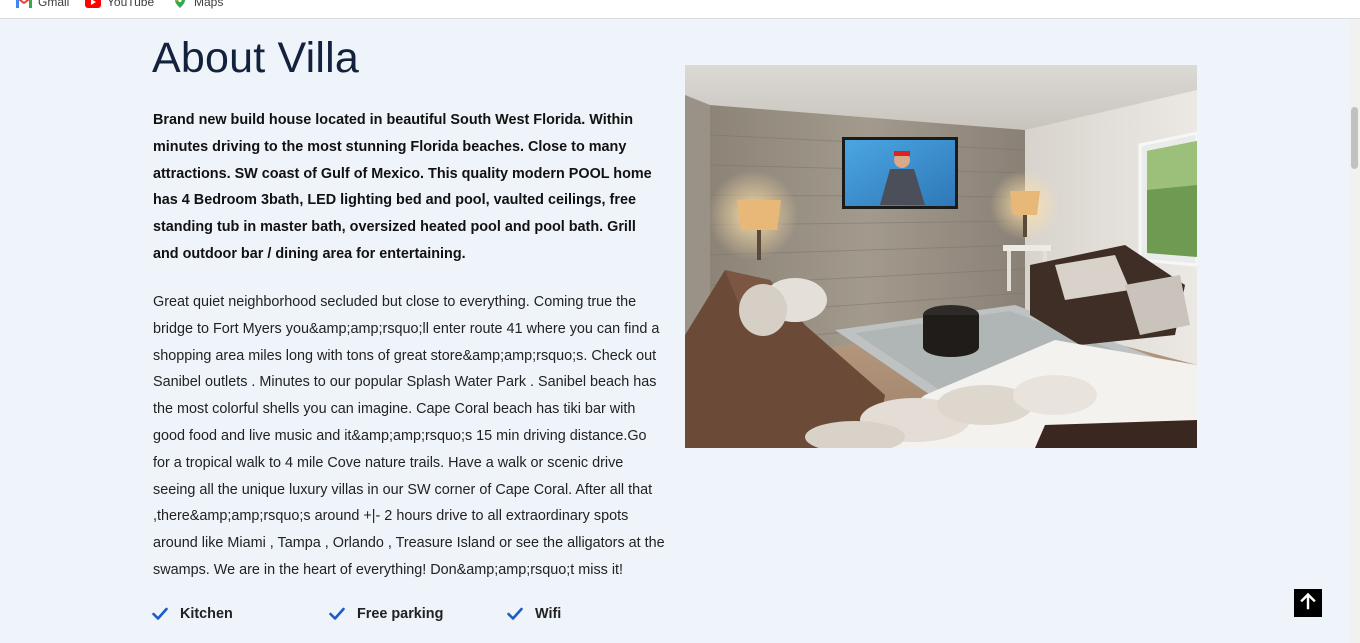 This screenshot has height=643, width=1360. Describe the element at coordinates (93, 4) in the screenshot. I see `youtube-icon` at that location.